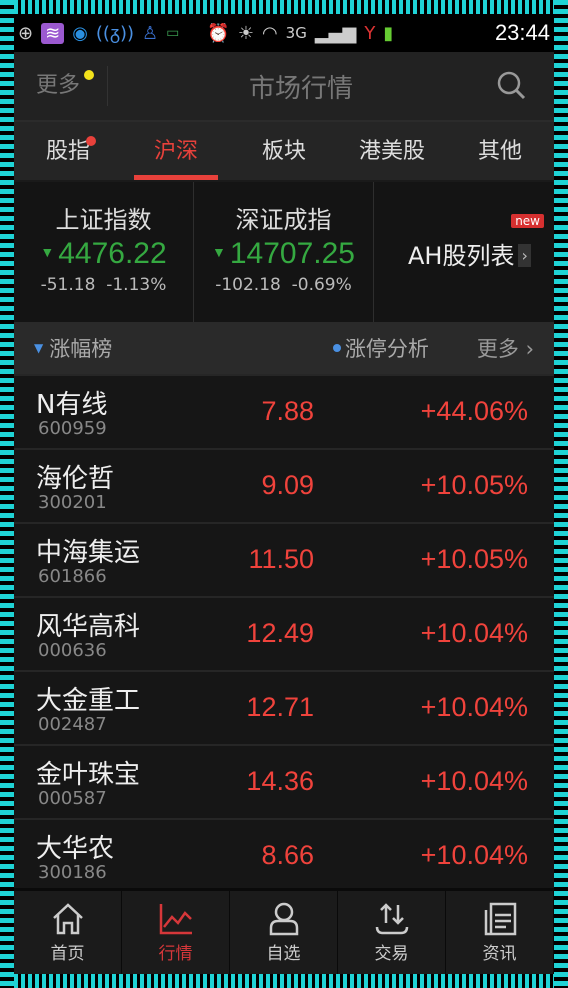 Image resolution: width=568 pixels, height=988 pixels. I want to click on chart-icon, so click(175, 919).